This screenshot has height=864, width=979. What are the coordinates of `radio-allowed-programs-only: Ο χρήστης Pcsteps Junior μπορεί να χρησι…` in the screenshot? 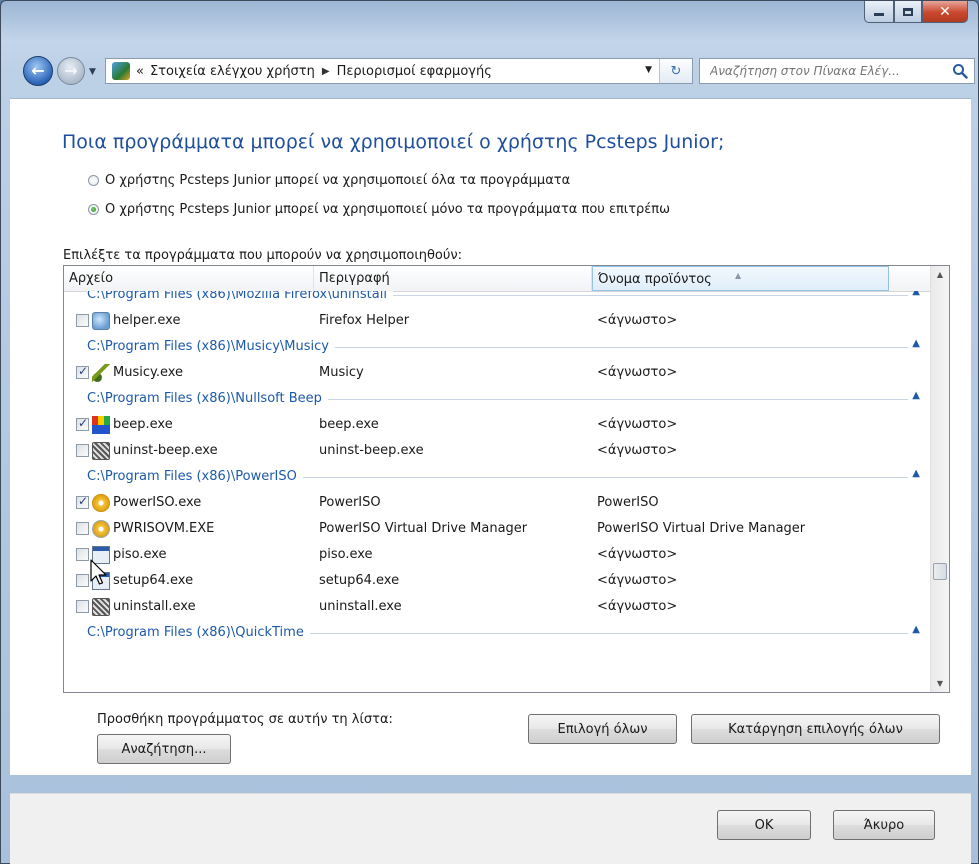 It's located at (379, 209).